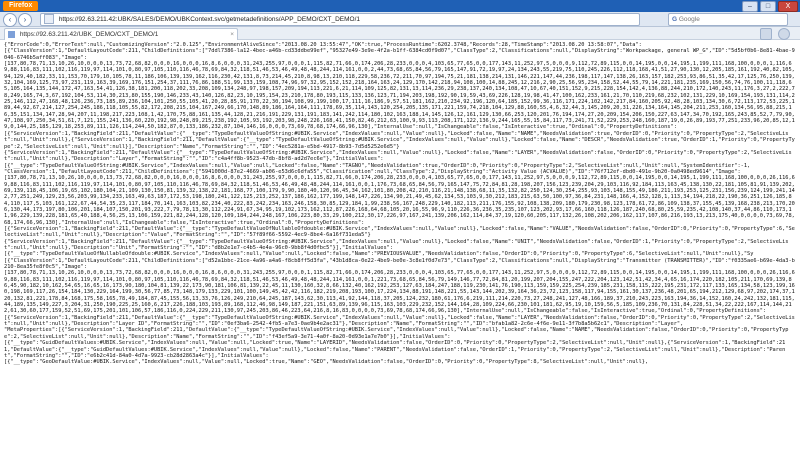 This screenshot has height=450, width=800. Describe the element at coordinates (728, 19) in the screenshot. I see `search-input: G Google` at that location.